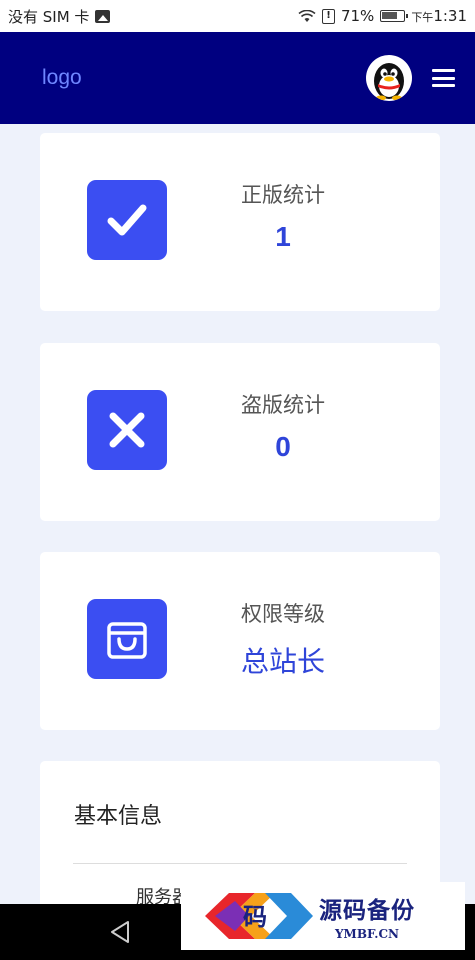 This screenshot has height=960, width=475. Describe the element at coordinates (422, 17) in the screenshot. I see `time-prefix: 下午` at that location.